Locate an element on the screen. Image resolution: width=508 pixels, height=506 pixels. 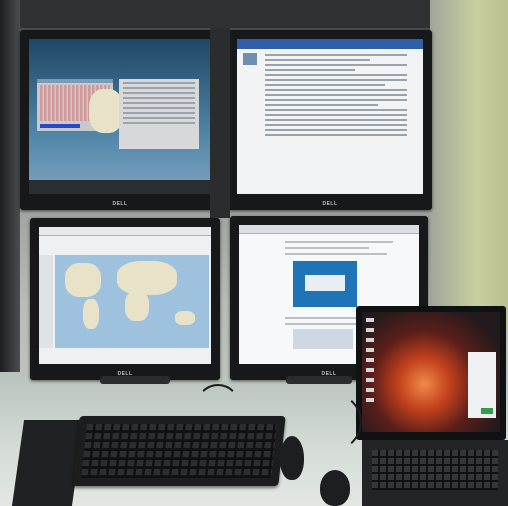
thumbnail is located at coordinates (250, 59).